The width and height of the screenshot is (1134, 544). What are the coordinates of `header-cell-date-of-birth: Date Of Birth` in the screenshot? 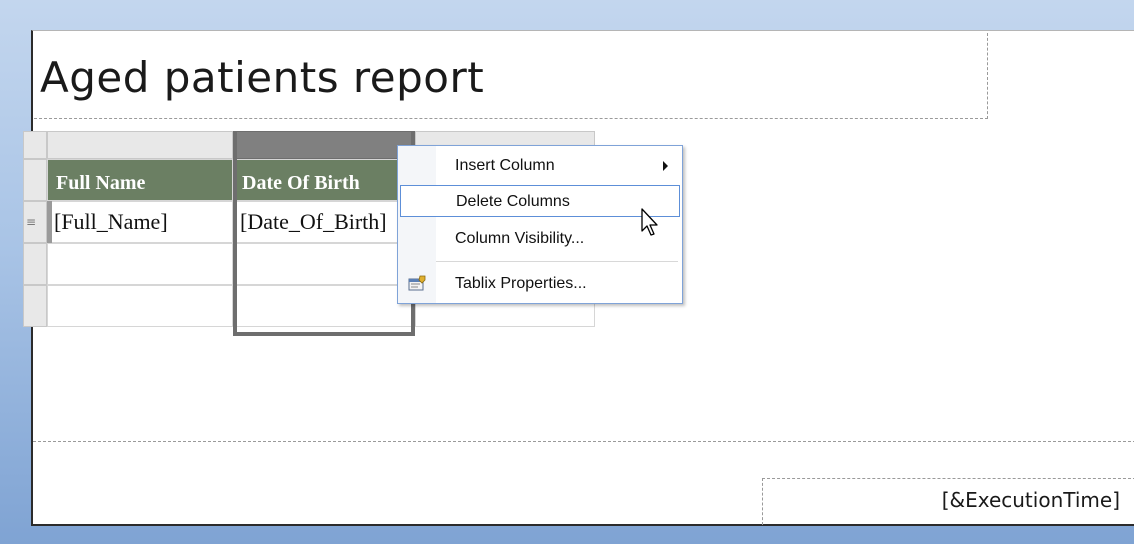 It's located at (324, 180).